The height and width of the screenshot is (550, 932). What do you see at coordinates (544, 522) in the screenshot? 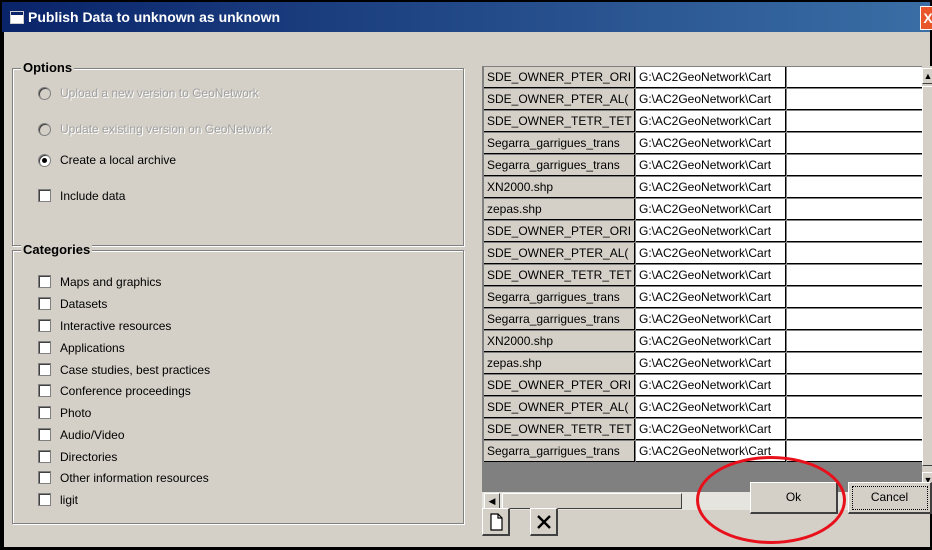
I see `delete-button` at bounding box center [544, 522].